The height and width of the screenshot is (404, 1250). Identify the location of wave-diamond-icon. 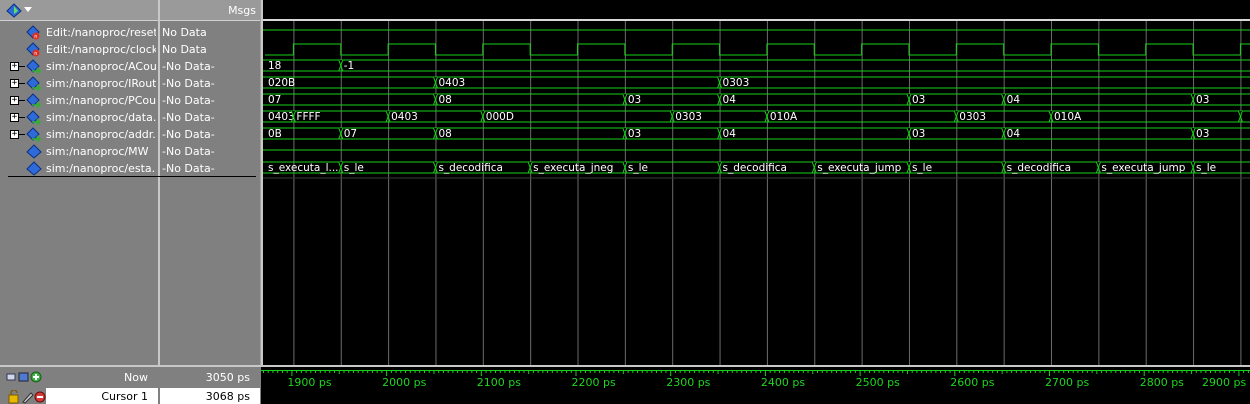
(14, 10).